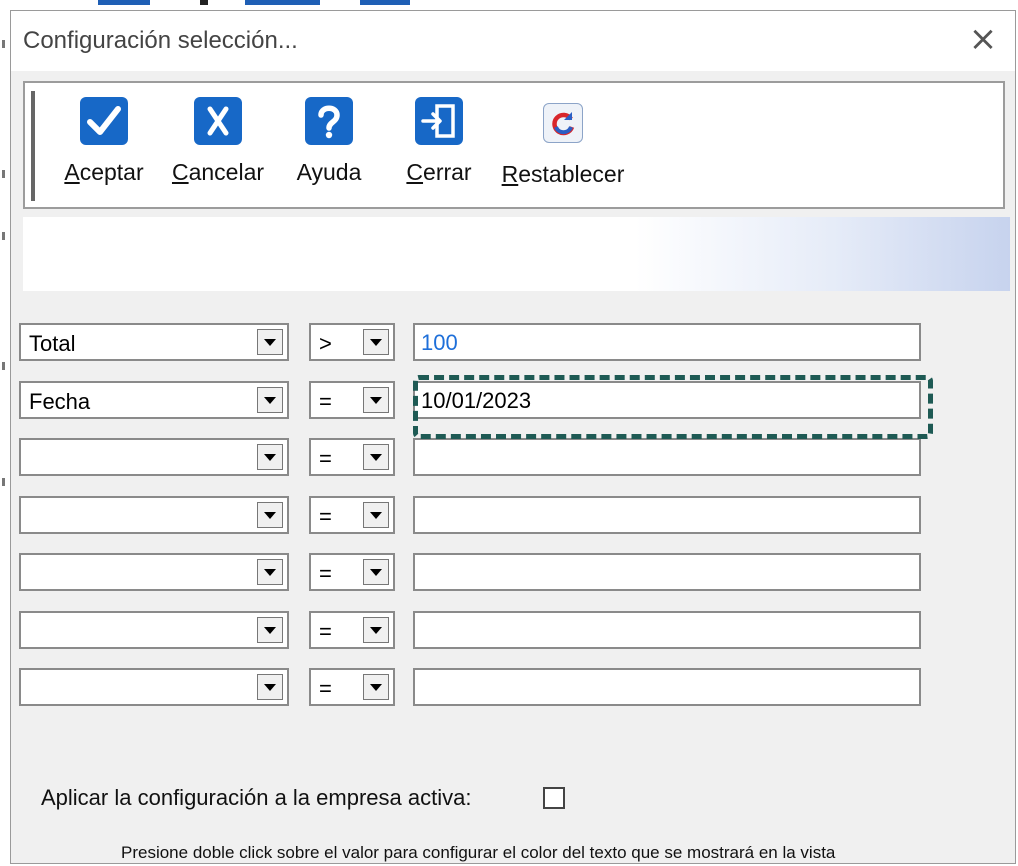  I want to click on date-value-highlight, so click(673, 407).